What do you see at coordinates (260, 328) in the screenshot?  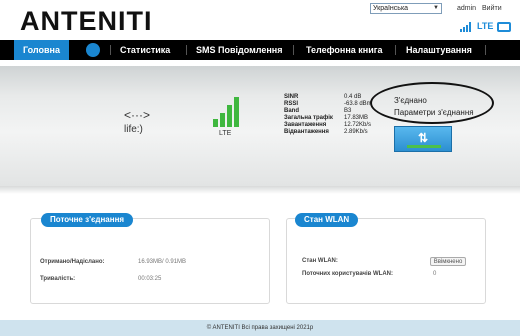 I see `footer: © ANTENITI Всі права захищені 2021р` at bounding box center [260, 328].